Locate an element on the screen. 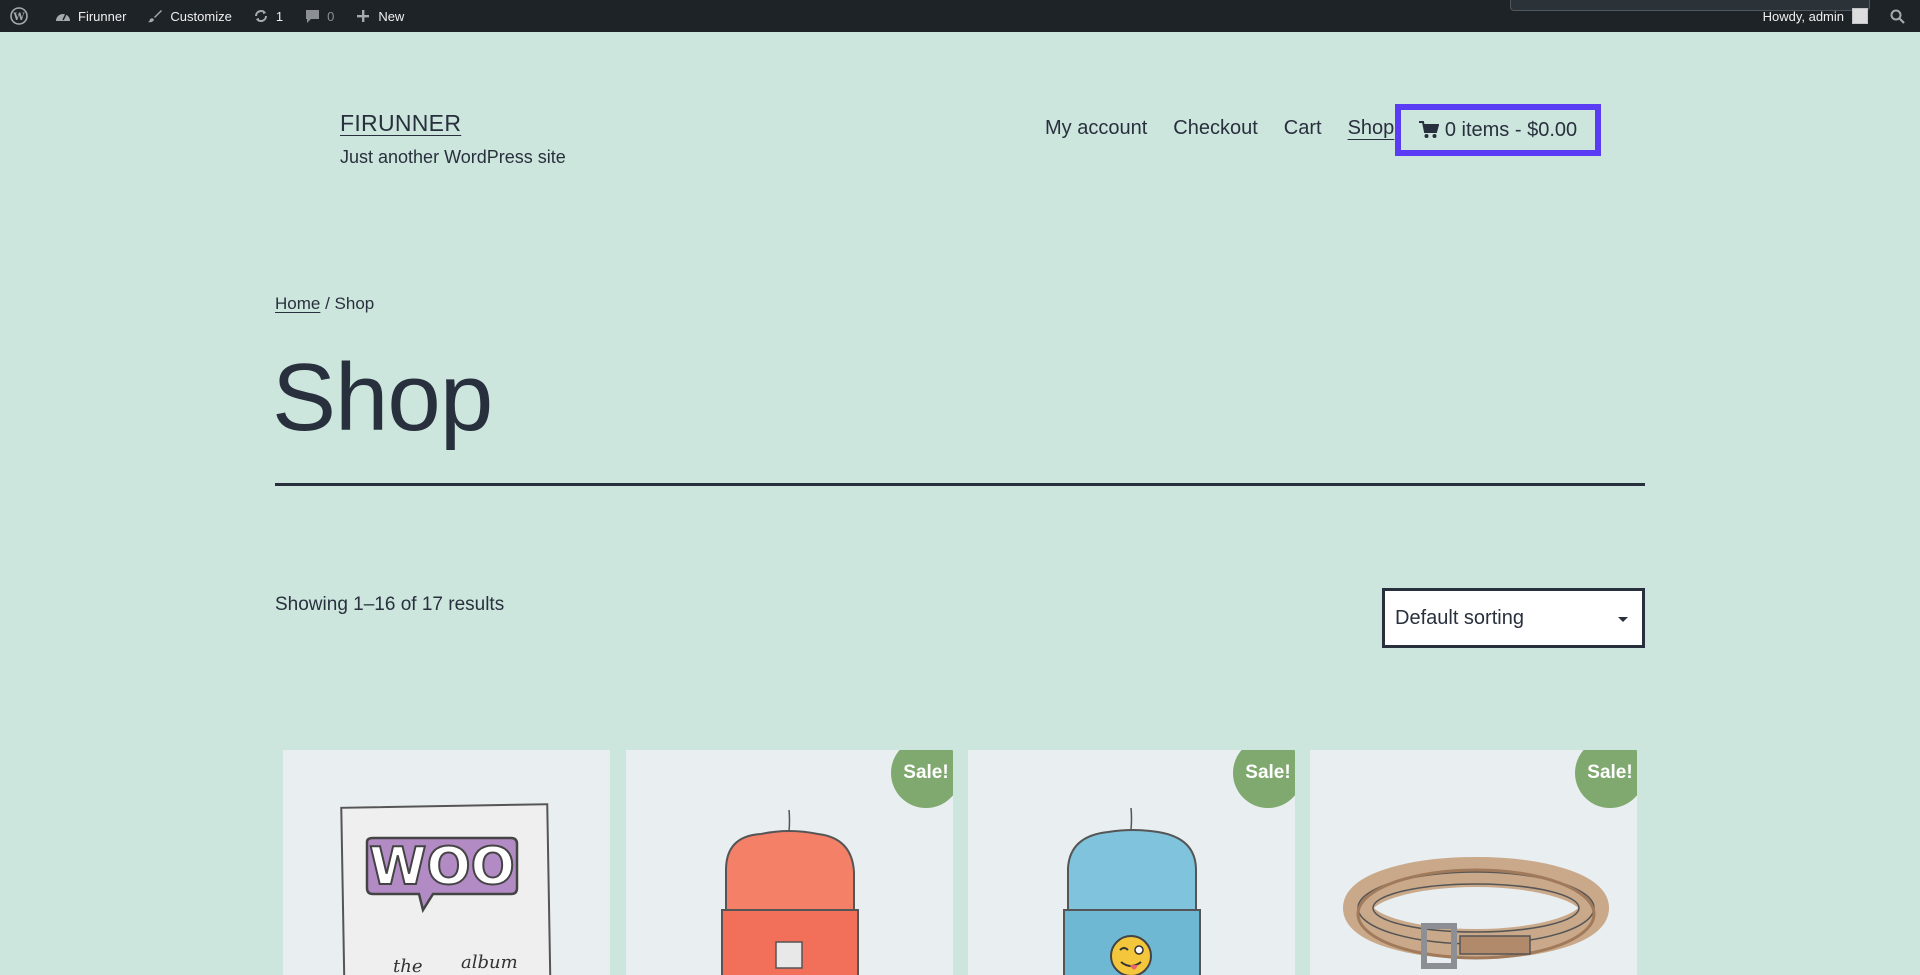 Image resolution: width=1920 pixels, height=975 pixels. page-title: Shop is located at coordinates (382, 397).